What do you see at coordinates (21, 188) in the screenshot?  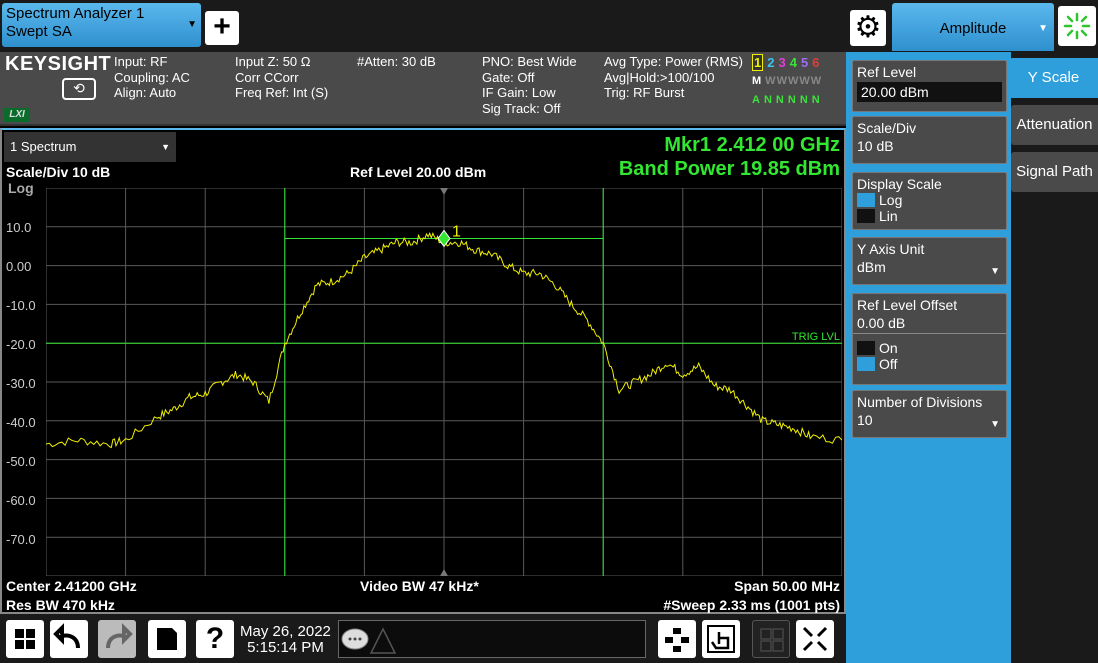 I see `scale-type-label: Log` at bounding box center [21, 188].